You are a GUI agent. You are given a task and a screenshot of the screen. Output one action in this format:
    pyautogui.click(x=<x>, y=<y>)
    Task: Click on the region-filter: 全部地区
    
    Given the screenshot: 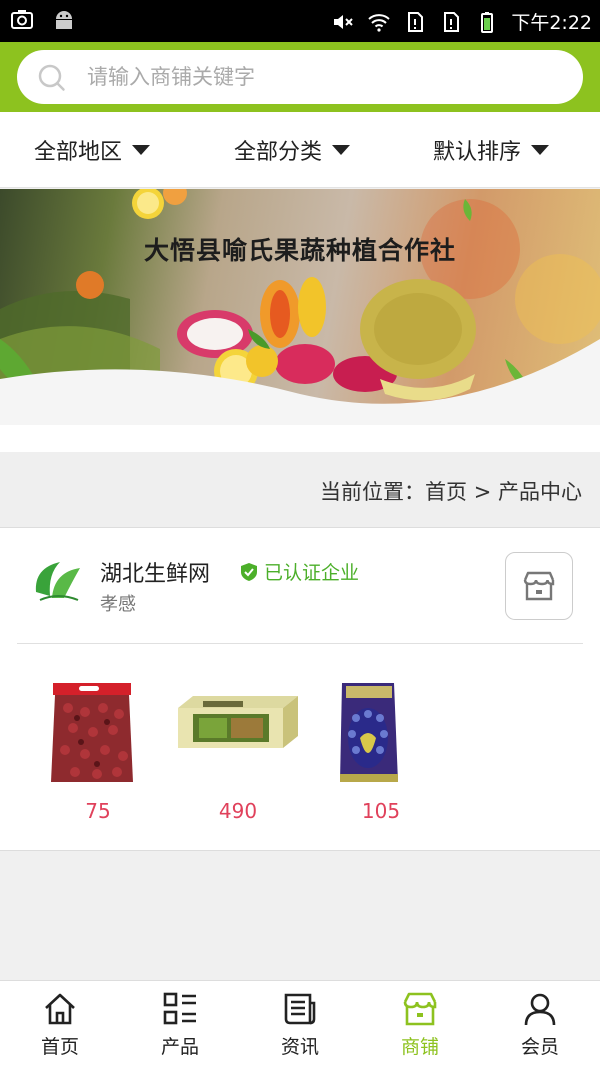 What is the action you would take?
    pyautogui.click(x=92, y=150)
    